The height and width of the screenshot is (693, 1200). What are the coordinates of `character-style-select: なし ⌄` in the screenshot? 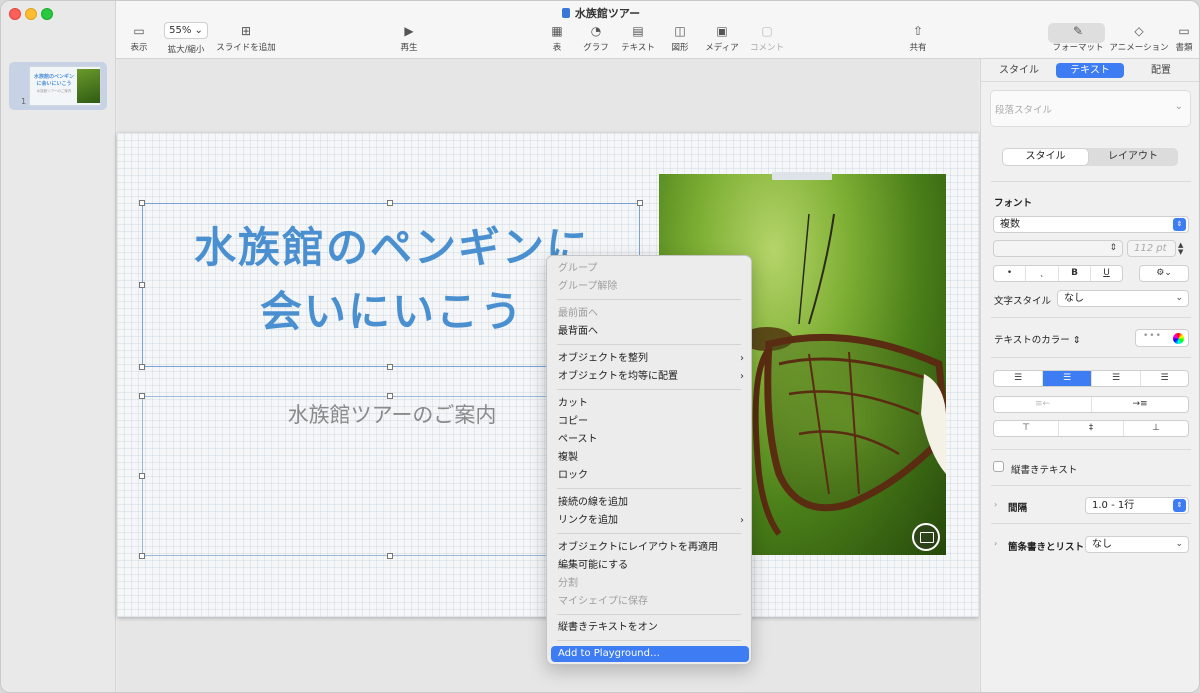 It's located at (1123, 298).